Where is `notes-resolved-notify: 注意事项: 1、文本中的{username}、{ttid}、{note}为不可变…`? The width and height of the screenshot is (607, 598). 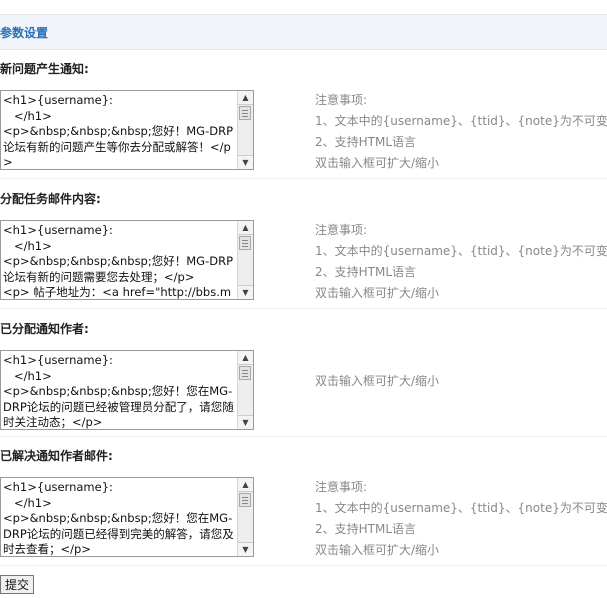
notes-resolved-notify: 注意事项: 1、文本中的{username}、{ttid}、{note}为不可变… is located at coordinates (461, 519).